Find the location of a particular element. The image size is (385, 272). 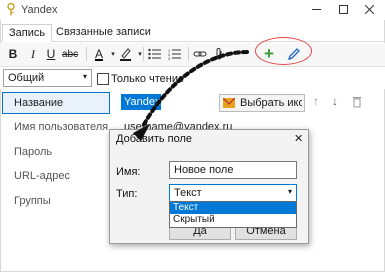

arrow-annotation-icon is located at coordinates (191, 95).